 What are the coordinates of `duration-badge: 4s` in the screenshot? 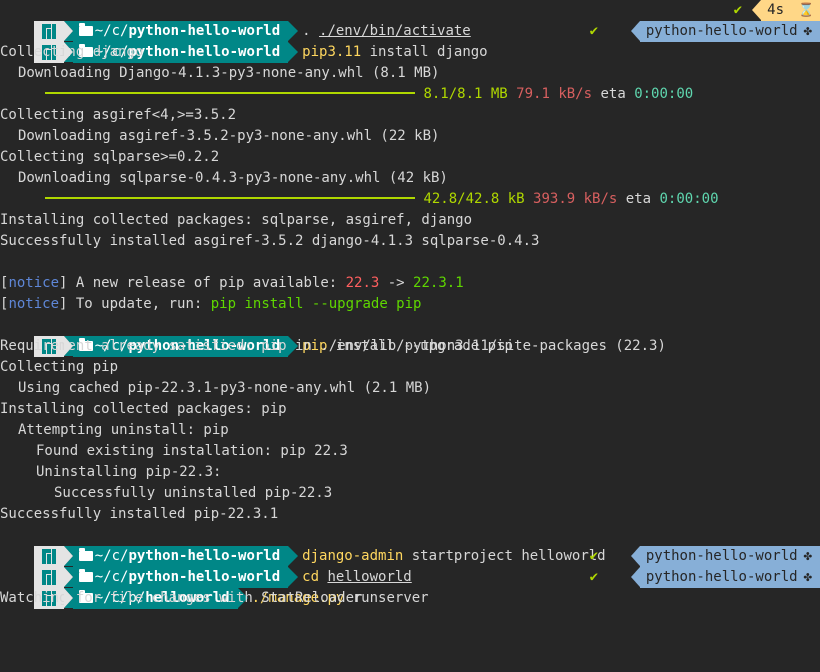 It's located at (771, 10).